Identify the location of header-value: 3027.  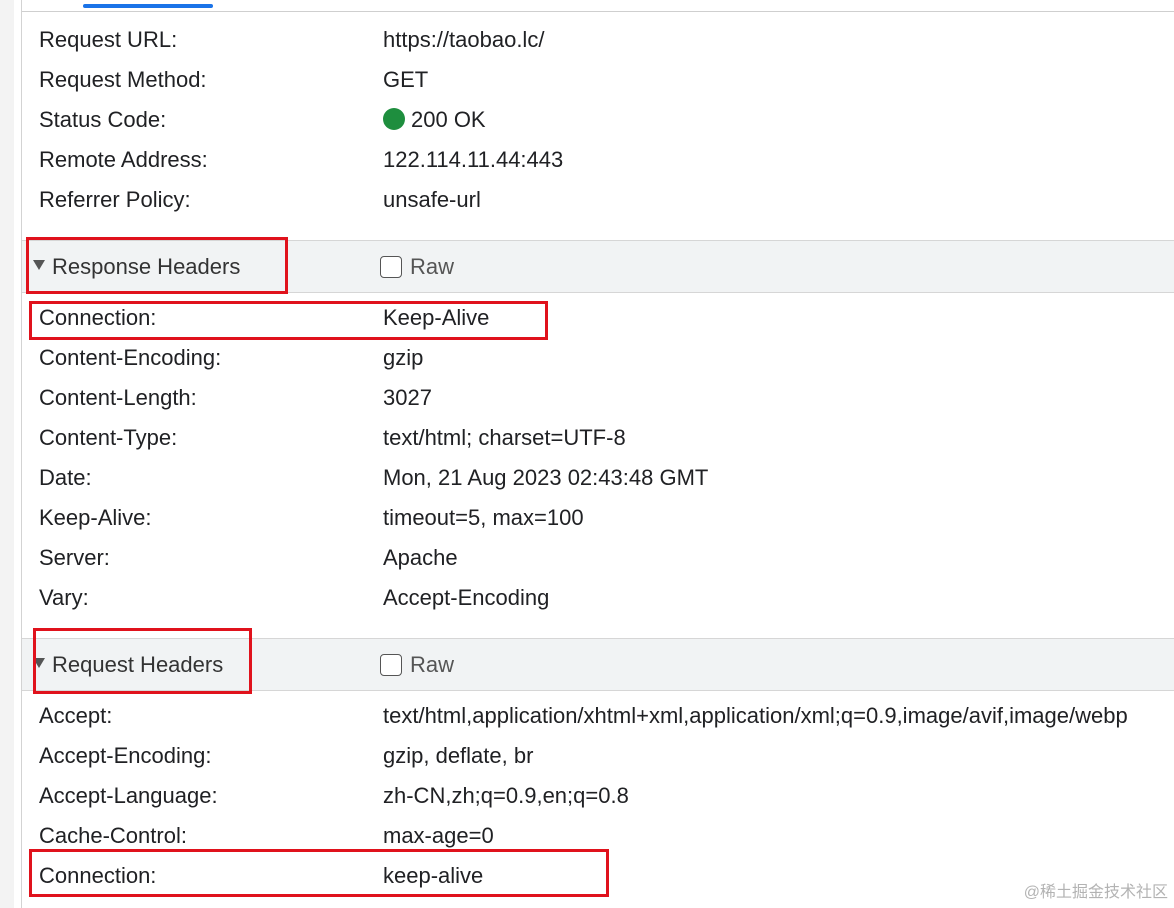
(407, 398).